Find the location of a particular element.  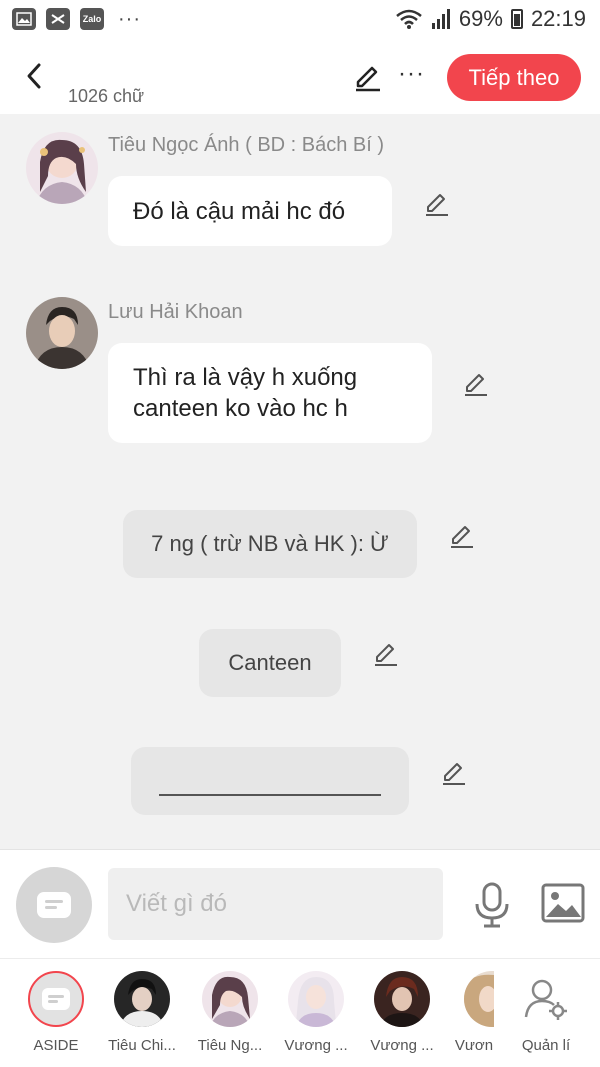

gallery-icon is located at coordinates (24, 19).